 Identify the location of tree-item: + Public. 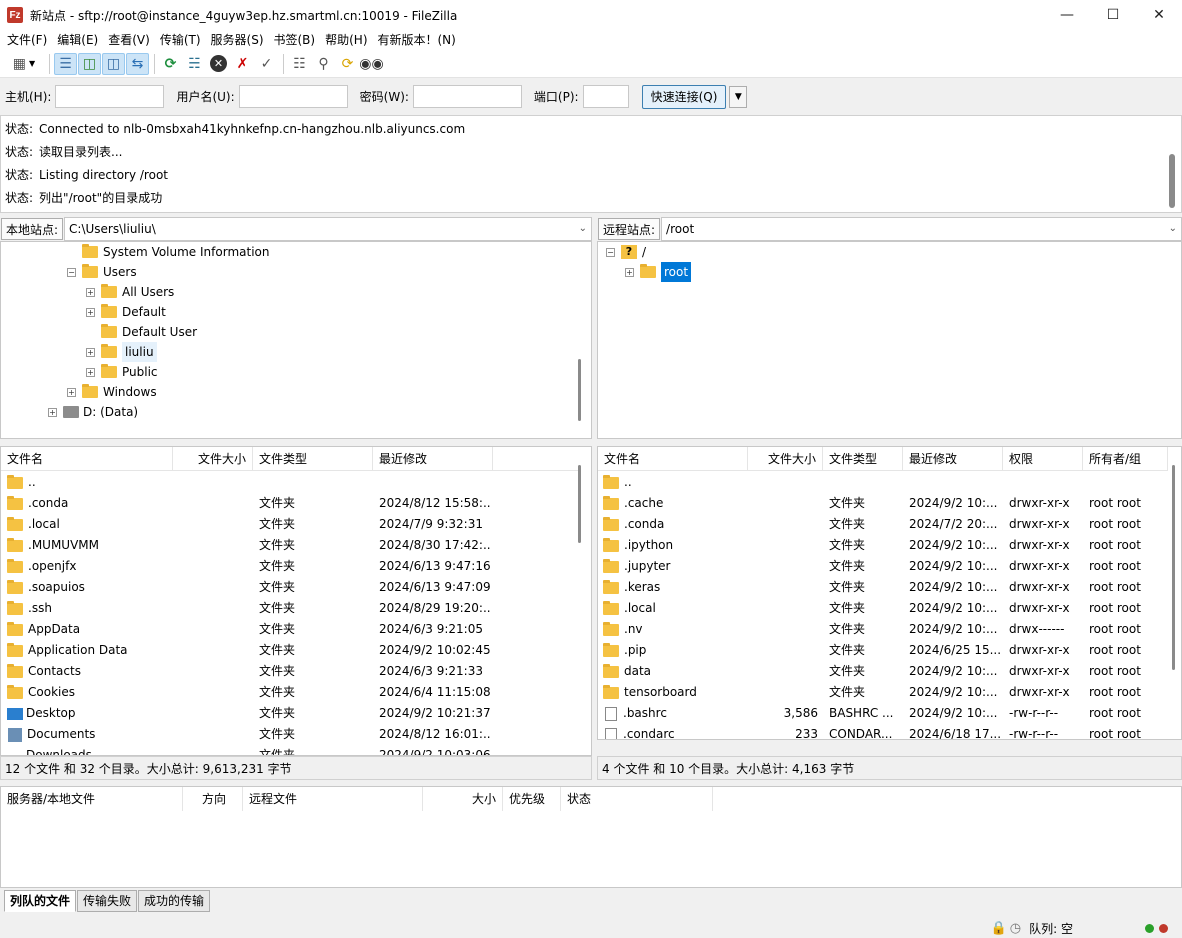
(122, 372).